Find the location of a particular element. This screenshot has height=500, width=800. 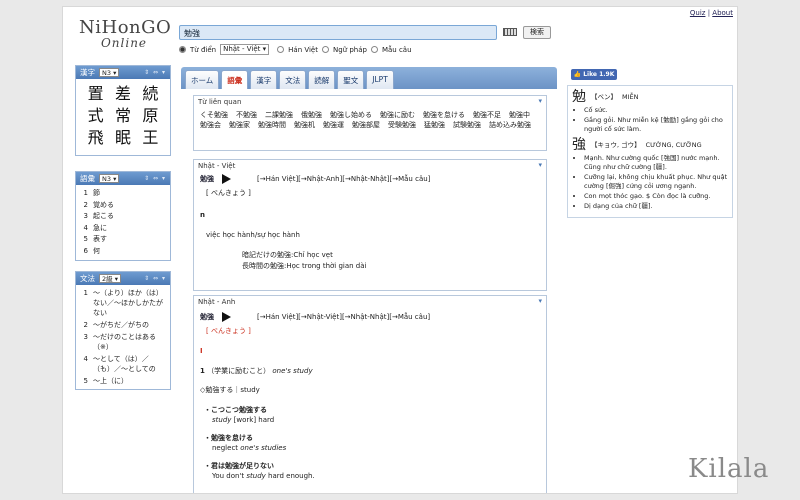

related-word: 勉強不足 is located at coordinates (487, 115).